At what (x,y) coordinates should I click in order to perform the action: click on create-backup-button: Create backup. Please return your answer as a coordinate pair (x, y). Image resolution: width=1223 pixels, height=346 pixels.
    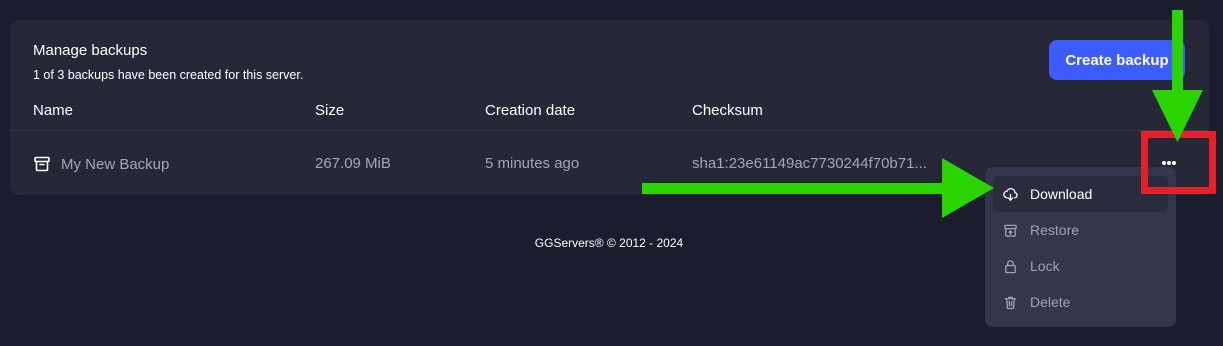
    Looking at the image, I should click on (1117, 60).